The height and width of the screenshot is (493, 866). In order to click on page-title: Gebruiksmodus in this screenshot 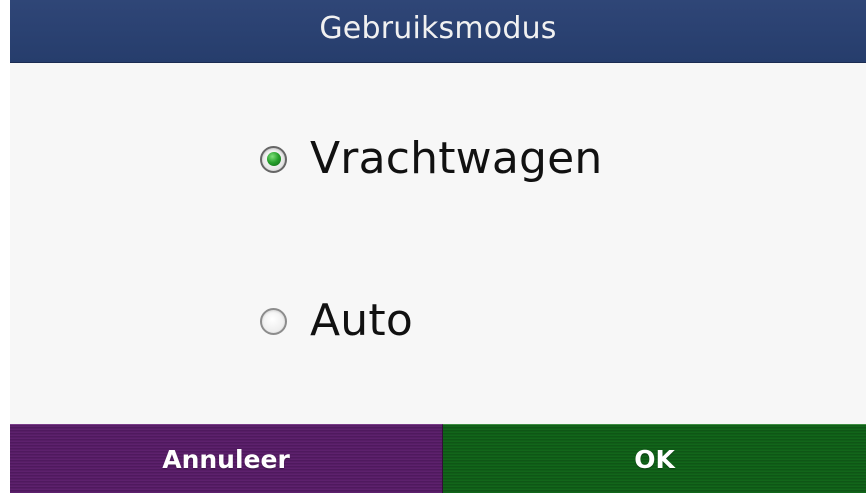, I will do `click(438, 28)`.